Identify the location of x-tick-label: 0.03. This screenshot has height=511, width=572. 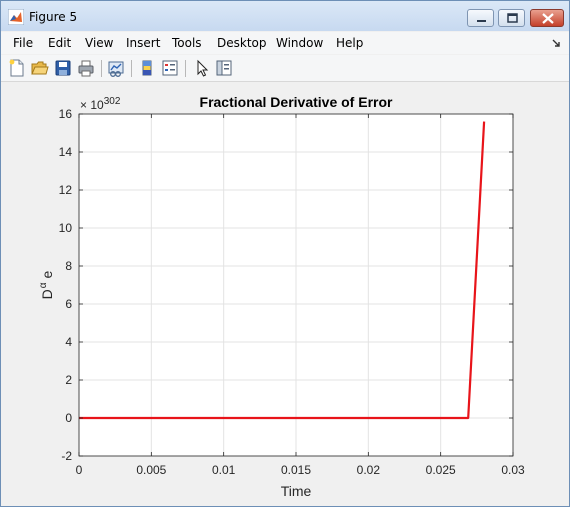
(513, 470).